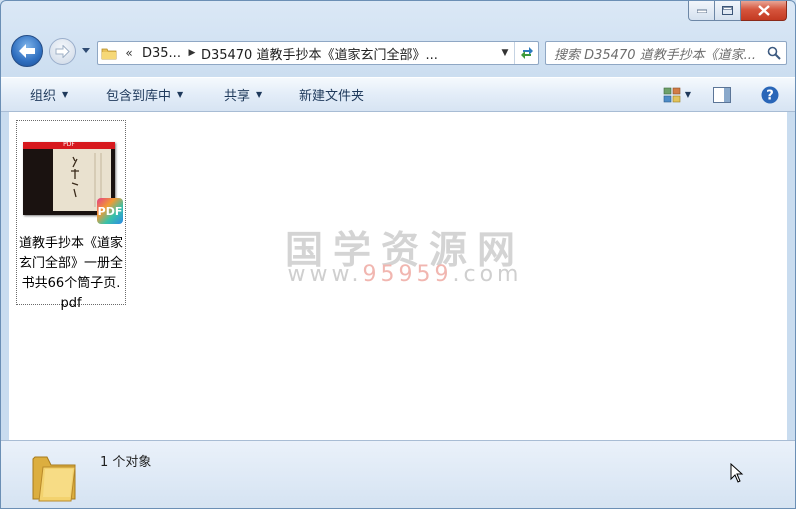 The height and width of the screenshot is (509, 796). I want to click on help-button: ?, so click(770, 95).